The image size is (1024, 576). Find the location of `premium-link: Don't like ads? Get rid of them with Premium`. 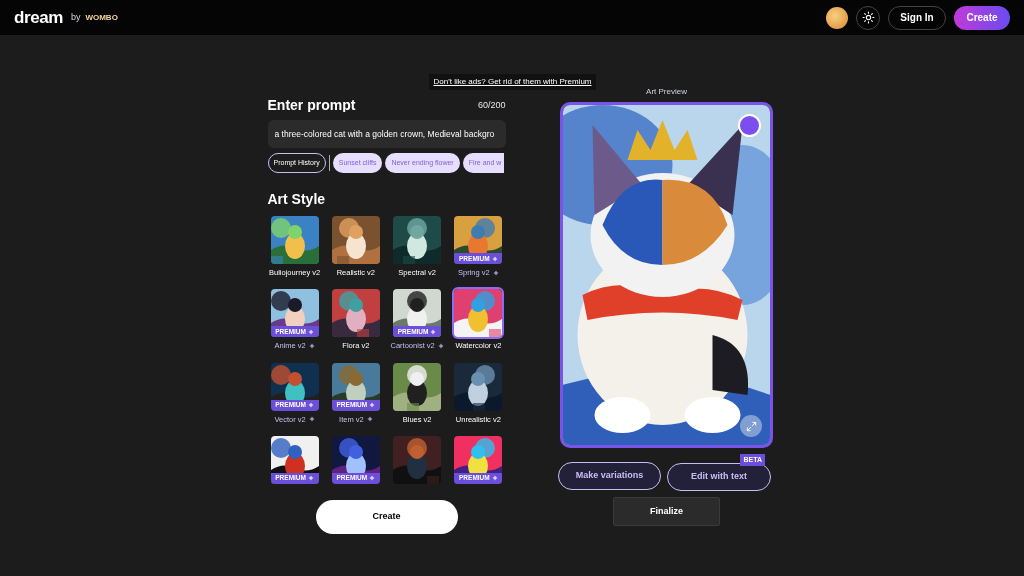

premium-link: Don't like ads? Get rid of them with Premium is located at coordinates (512, 82).